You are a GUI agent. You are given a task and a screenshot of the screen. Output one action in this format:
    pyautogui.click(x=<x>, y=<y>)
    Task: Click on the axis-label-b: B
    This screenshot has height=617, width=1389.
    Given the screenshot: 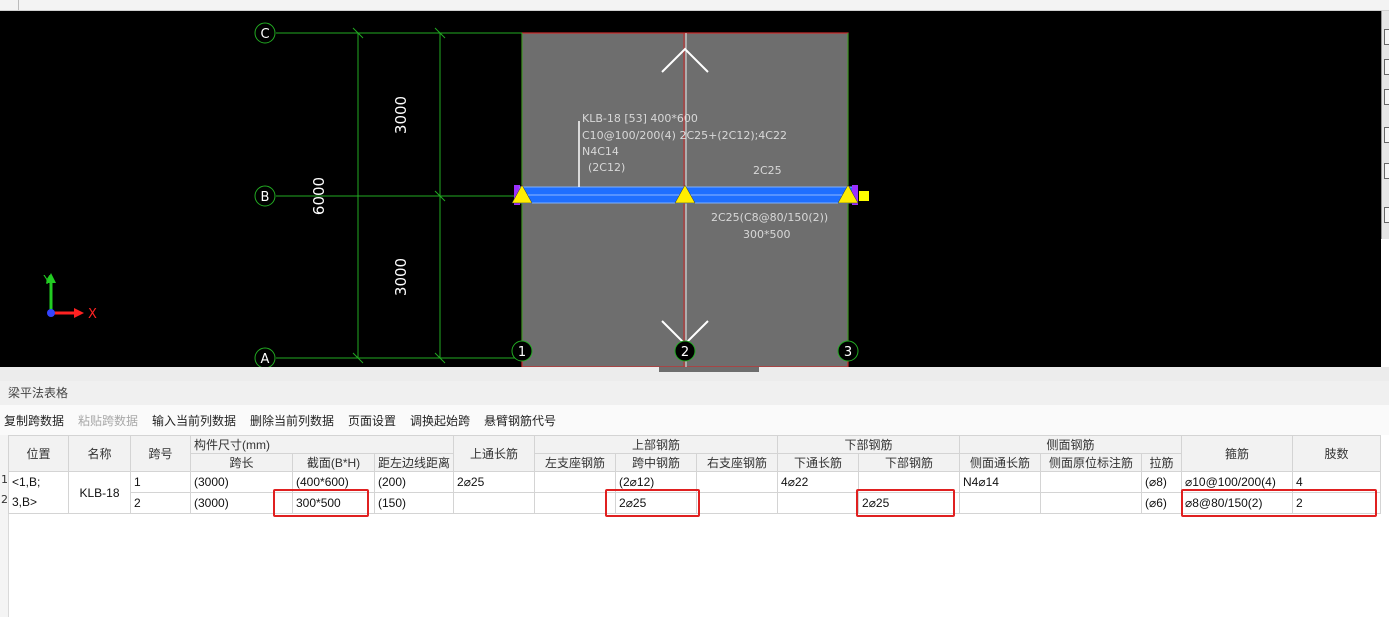 What is the action you would take?
    pyautogui.click(x=265, y=197)
    